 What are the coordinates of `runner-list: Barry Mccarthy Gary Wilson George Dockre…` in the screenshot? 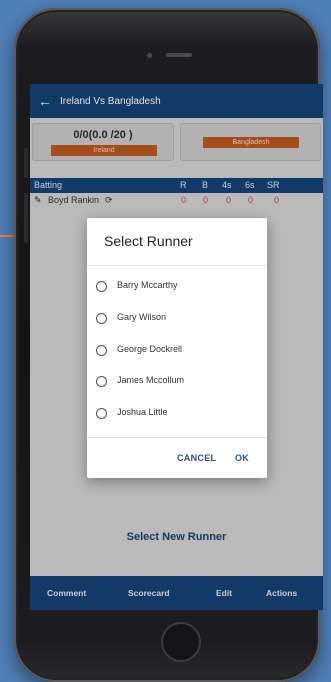 It's located at (177, 351).